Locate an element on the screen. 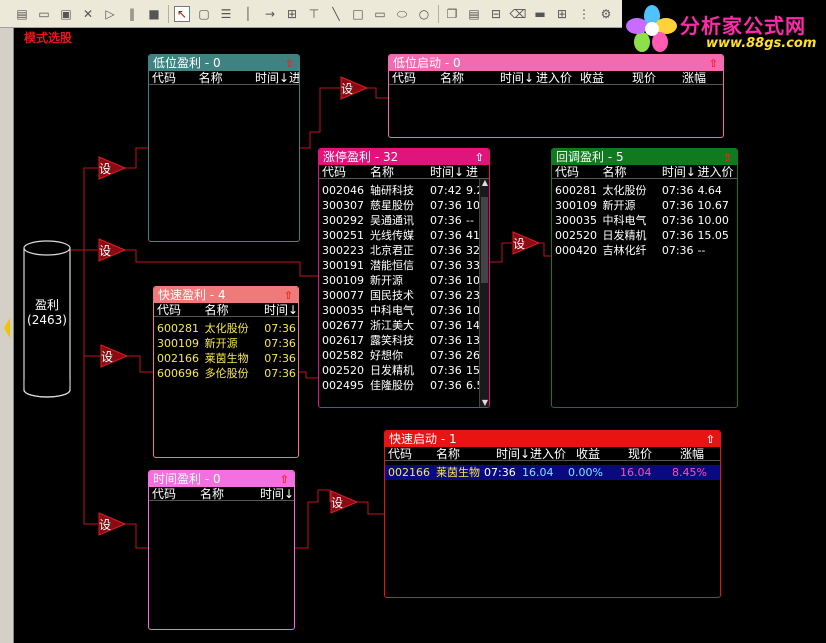 The height and width of the screenshot is (643, 826). close-icon: ✕ is located at coordinates (88, 14).